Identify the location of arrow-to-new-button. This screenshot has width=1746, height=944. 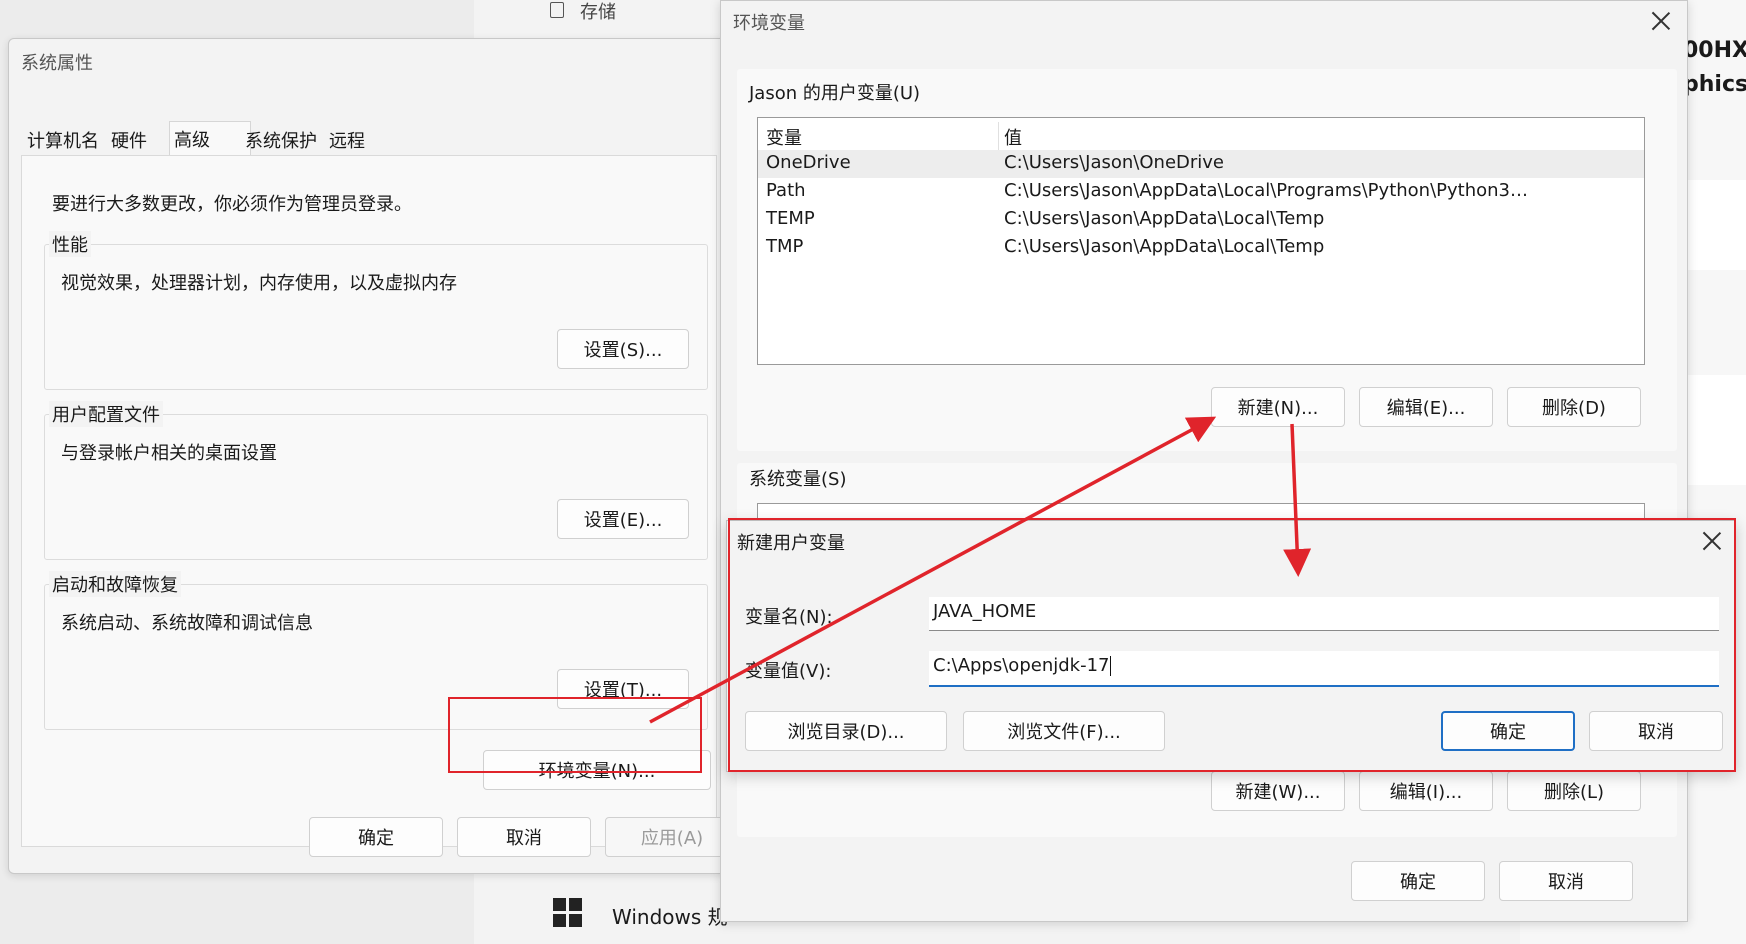
(933, 570).